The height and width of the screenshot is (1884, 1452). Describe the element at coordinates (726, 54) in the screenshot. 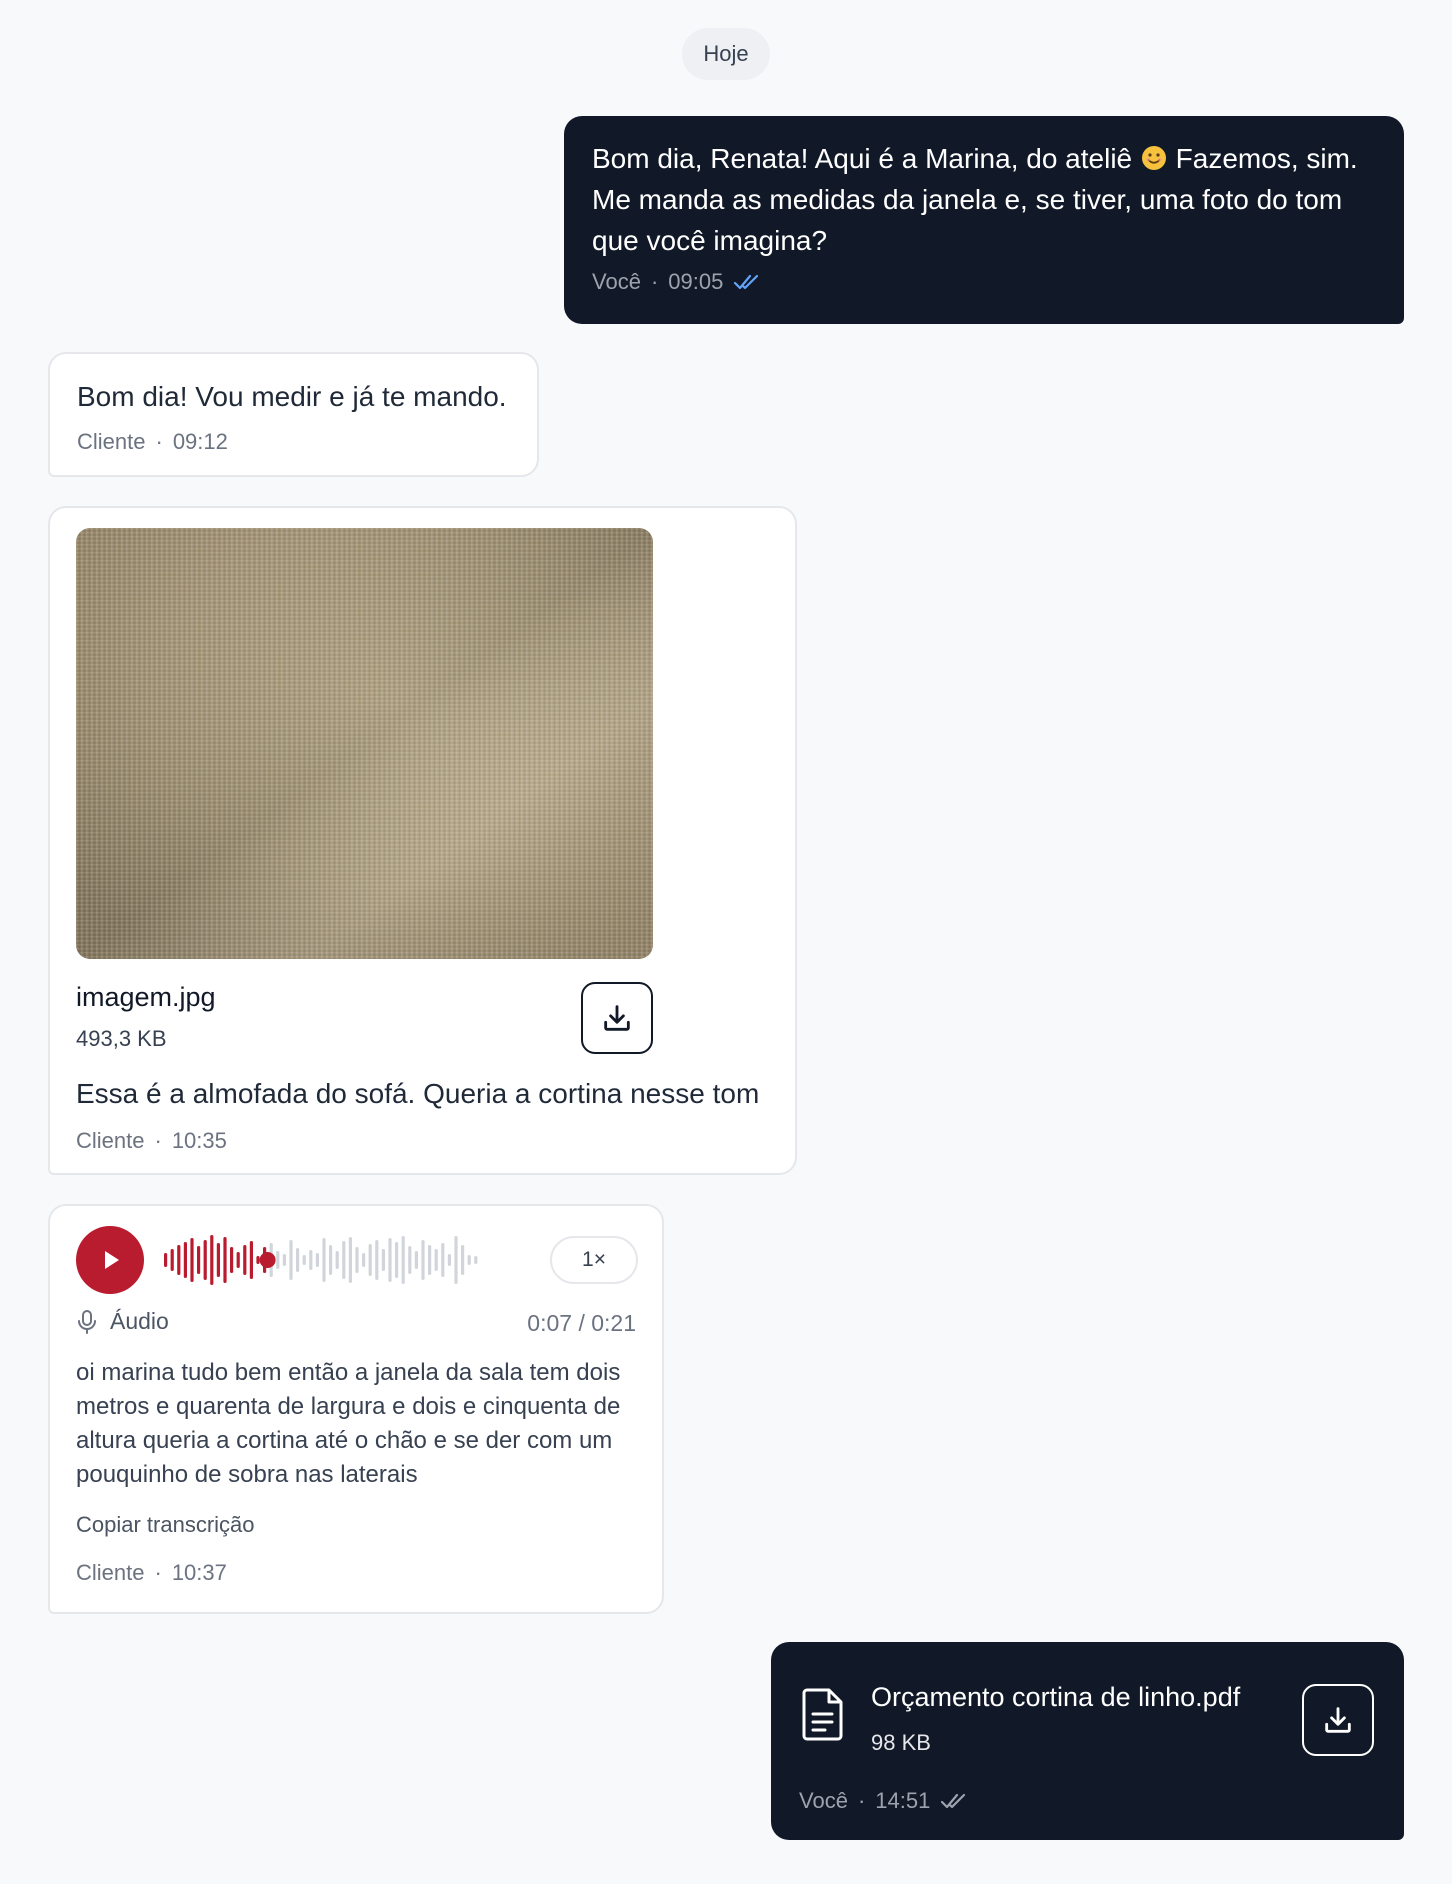

I see `date-separator: Hoje` at that location.